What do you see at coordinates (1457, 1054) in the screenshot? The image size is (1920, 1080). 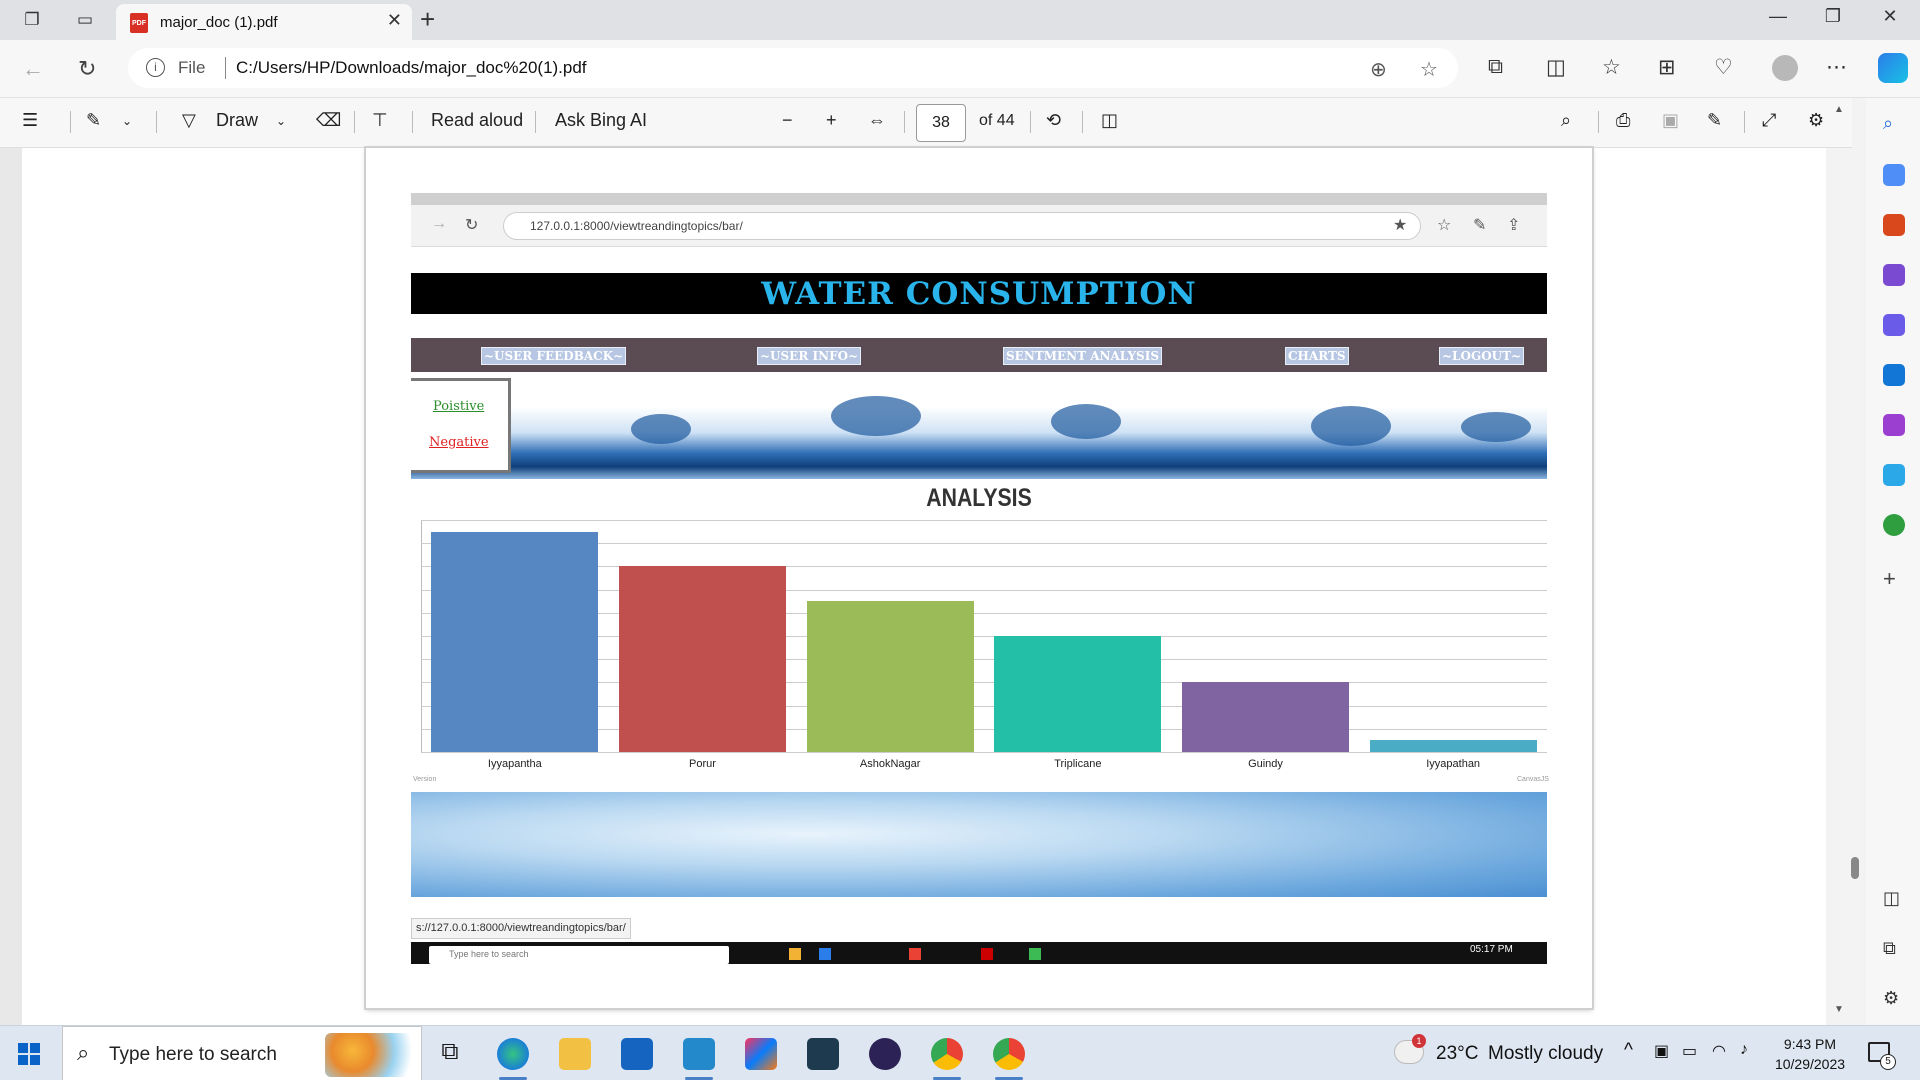 I see `weather-temp: 23°C` at bounding box center [1457, 1054].